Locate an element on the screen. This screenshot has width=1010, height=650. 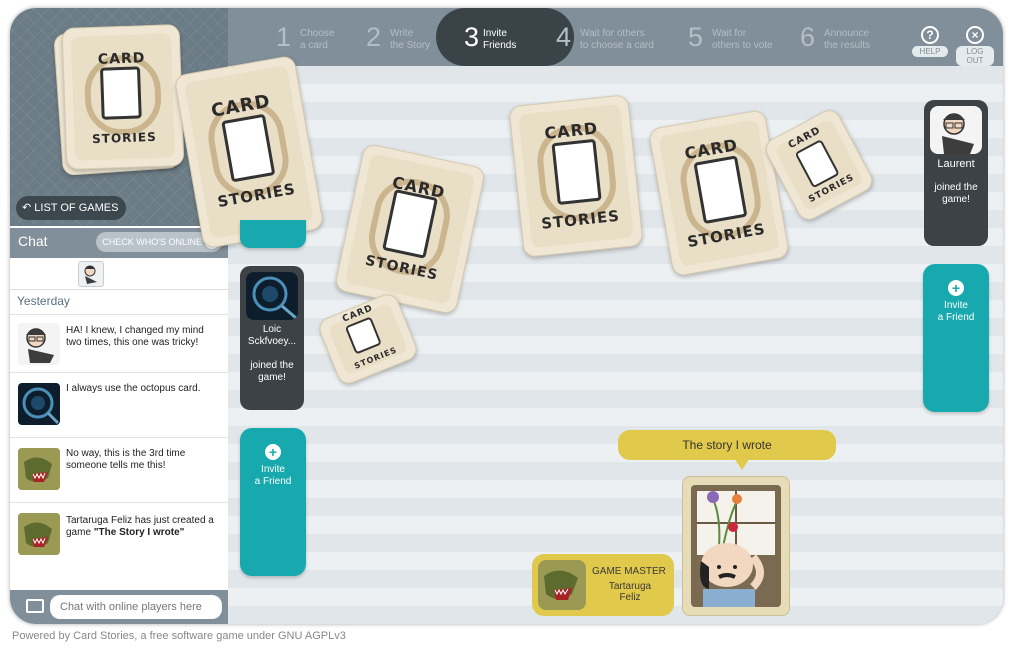
help-button: ? HELP is located at coordinates (930, 44).